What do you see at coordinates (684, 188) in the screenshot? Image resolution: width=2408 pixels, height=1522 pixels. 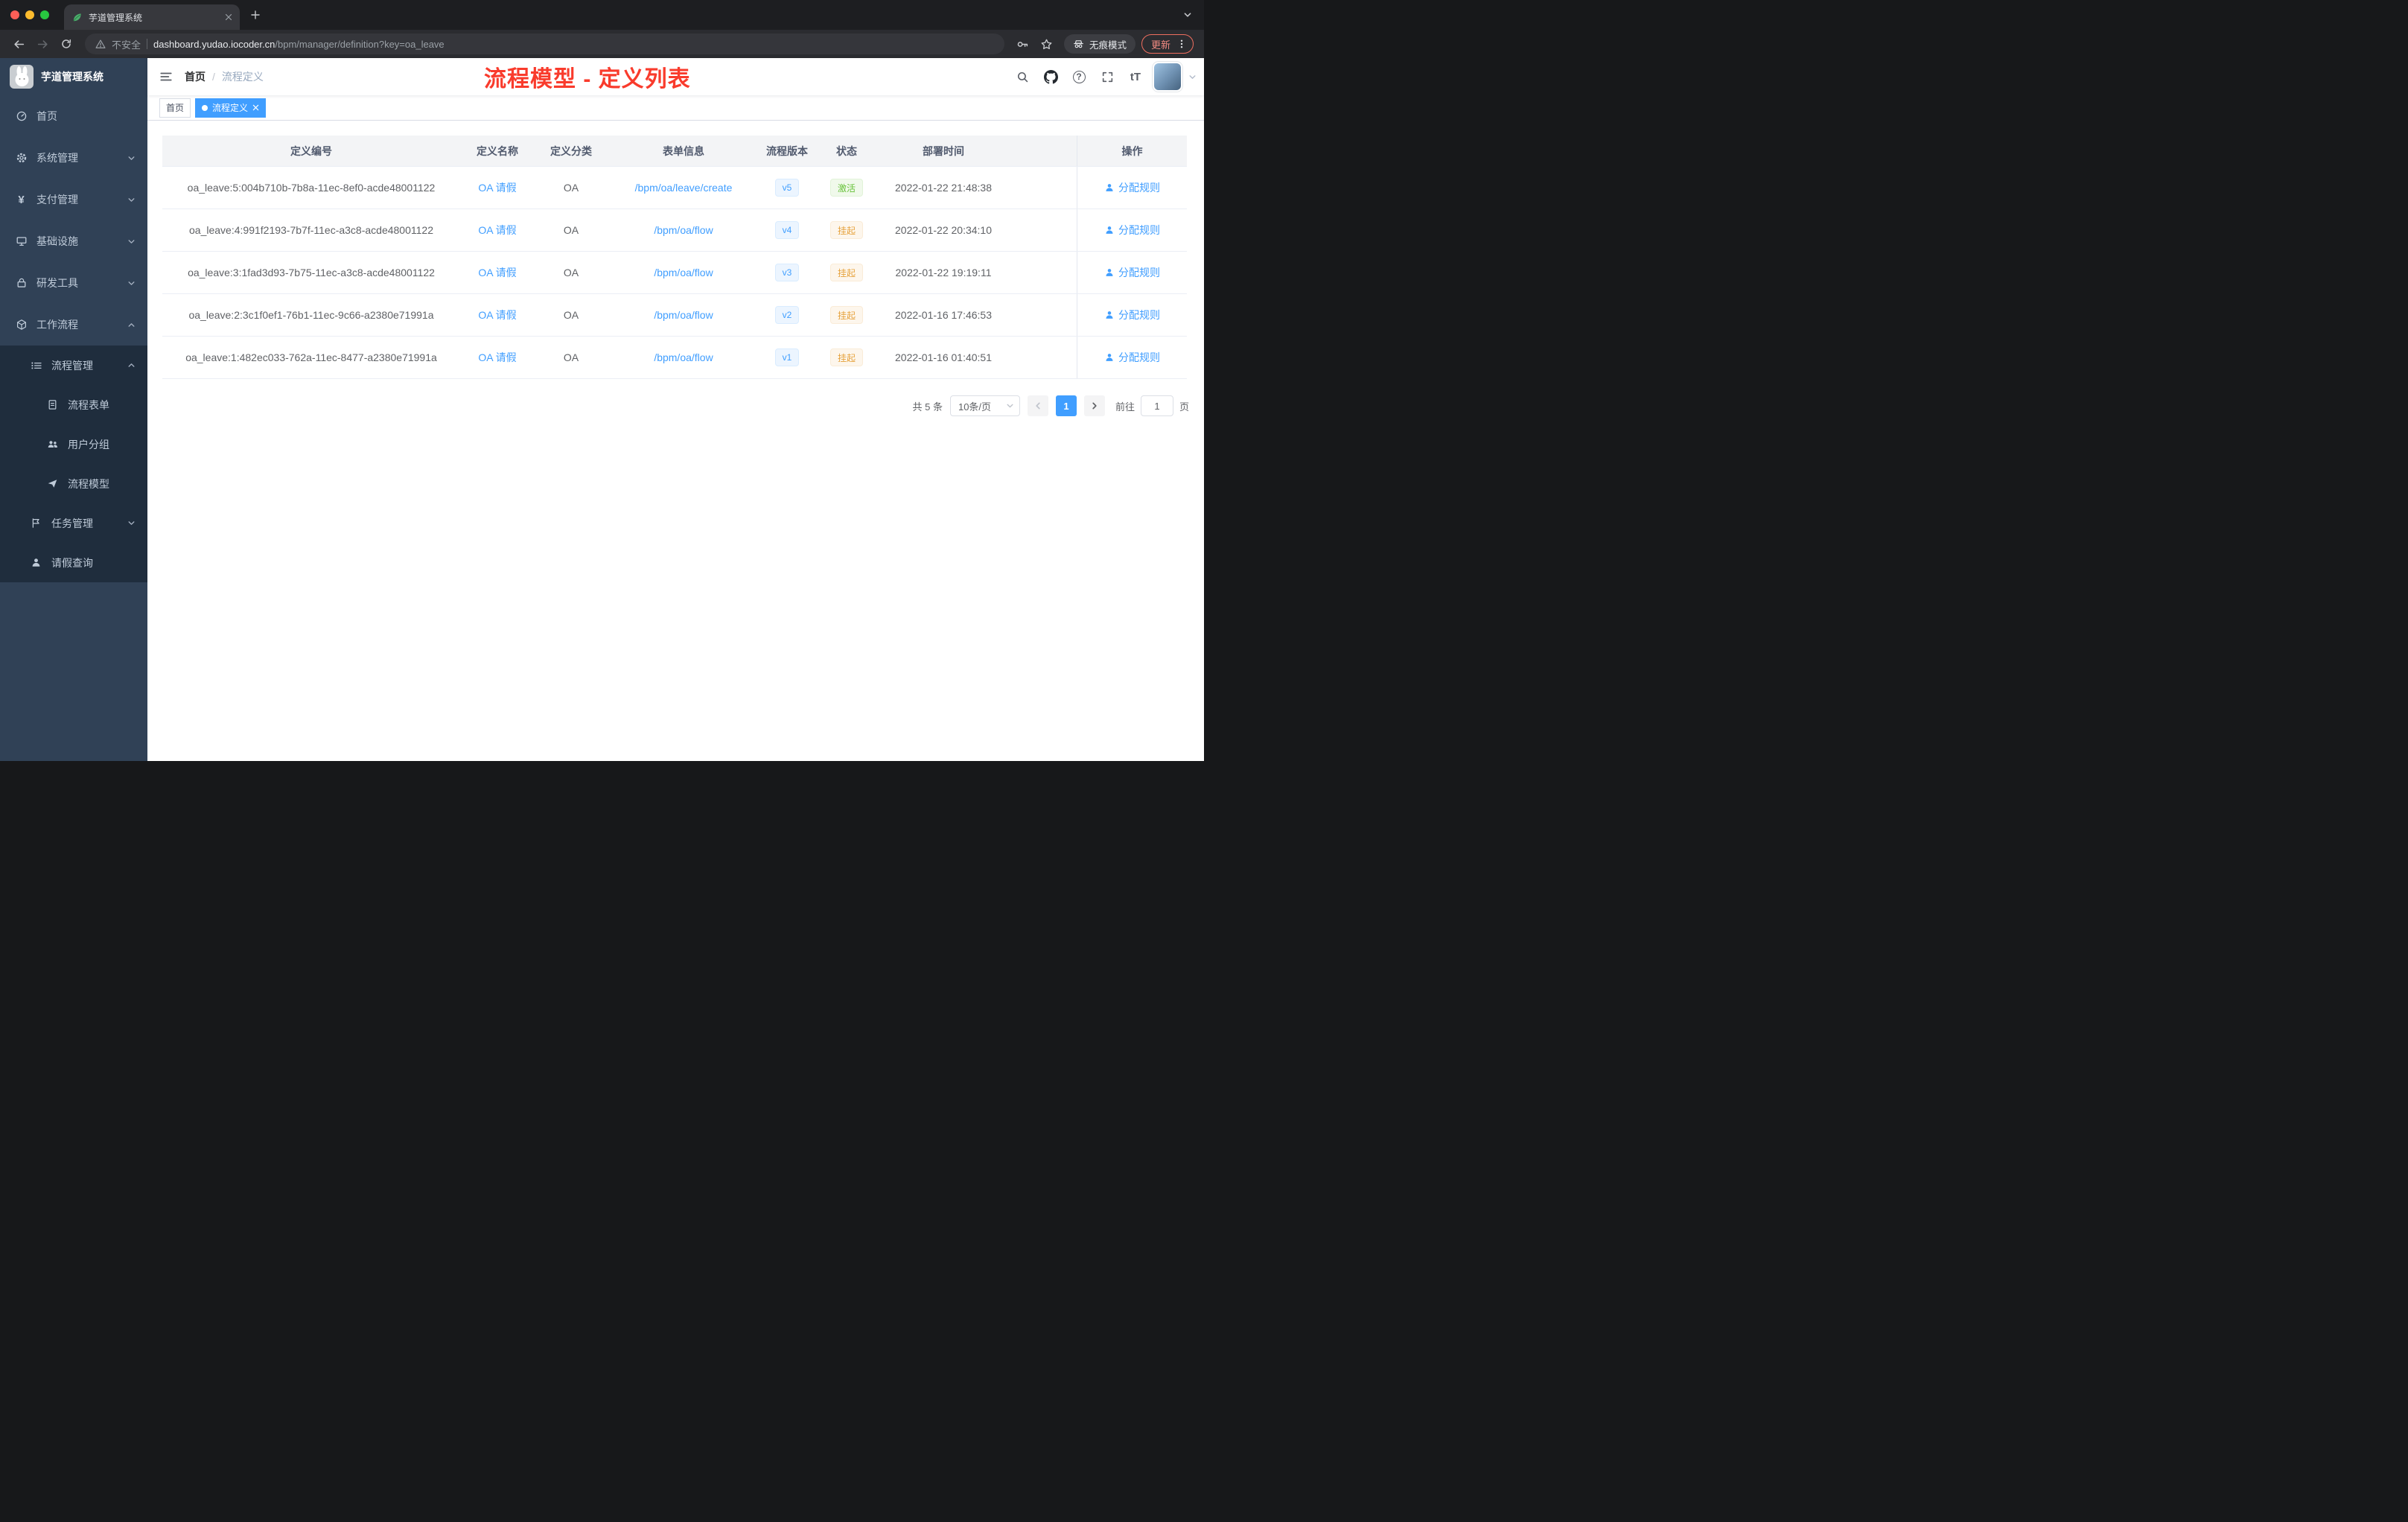 I see `form-link: /bpm/oa/leave/create` at bounding box center [684, 188].